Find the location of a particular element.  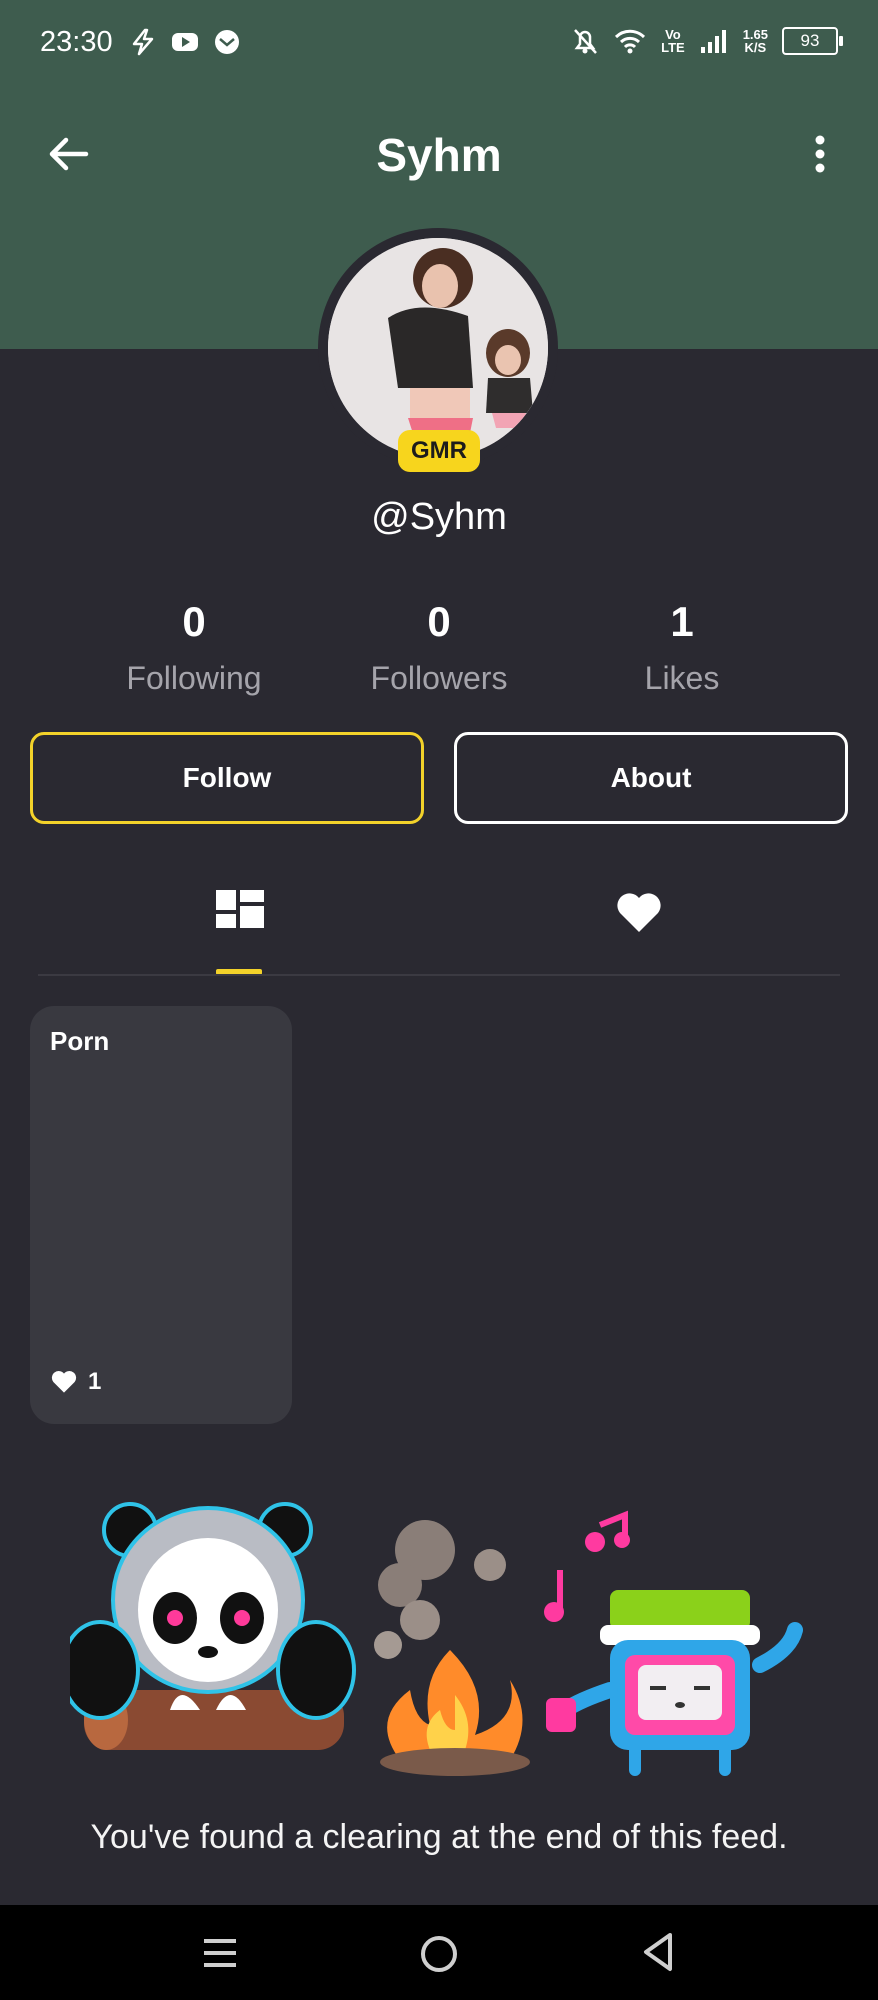

post-likes: 1 is located at coordinates (75, 1382).